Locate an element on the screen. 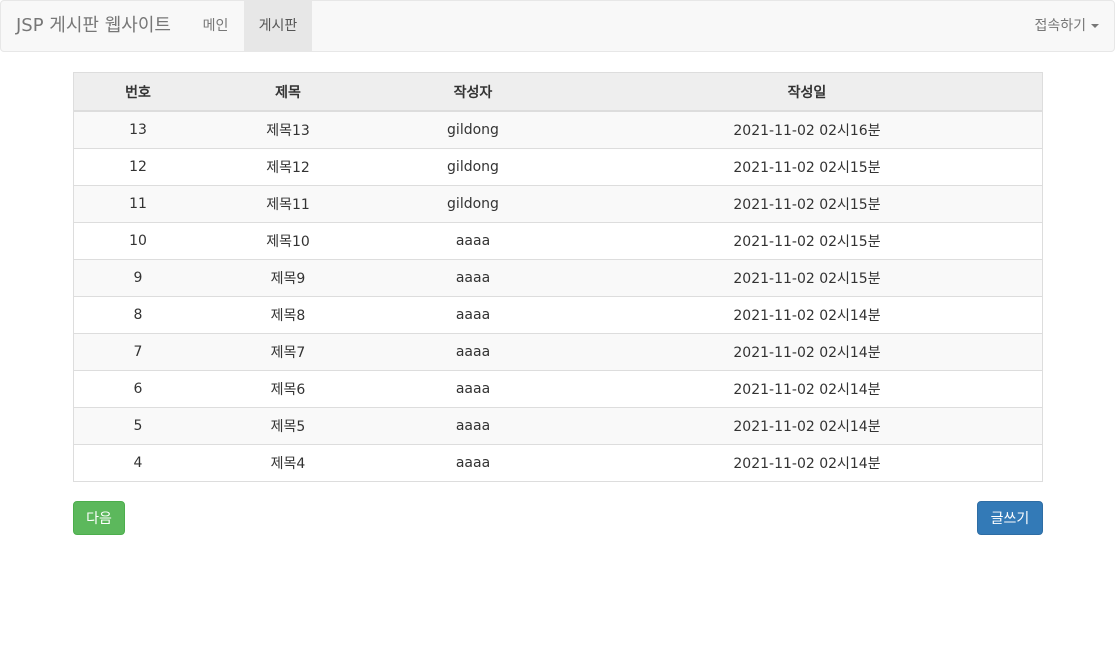 The height and width of the screenshot is (657, 1115). column-header-writer: 작성자 is located at coordinates (473, 92).